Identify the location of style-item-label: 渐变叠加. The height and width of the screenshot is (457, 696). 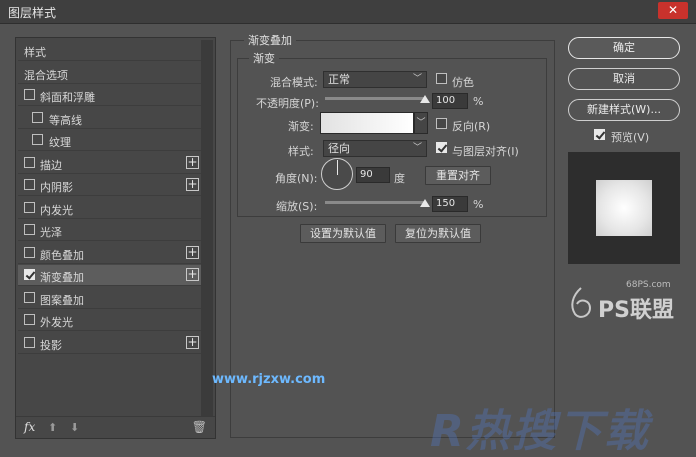
(62, 277).